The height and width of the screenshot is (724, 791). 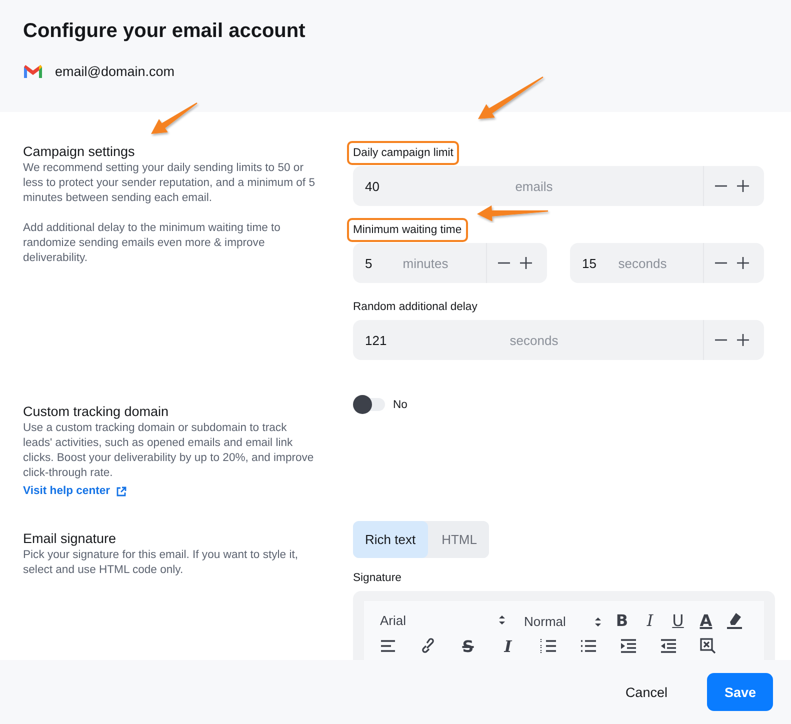 What do you see at coordinates (169, 183) in the screenshot?
I see `section-description: We recommend setting your daily sending limits to 50 or less to protect your sender reputation, and a minimum of 5 minutes between sending each email.` at bounding box center [169, 183].